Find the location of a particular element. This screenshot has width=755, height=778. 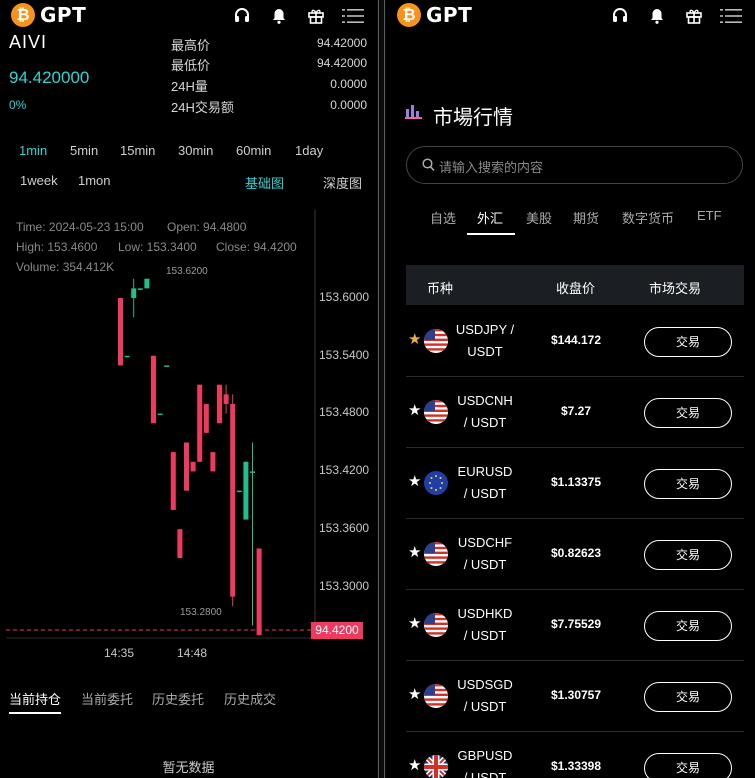

category-tab-favorites: 自选 is located at coordinates (443, 217).